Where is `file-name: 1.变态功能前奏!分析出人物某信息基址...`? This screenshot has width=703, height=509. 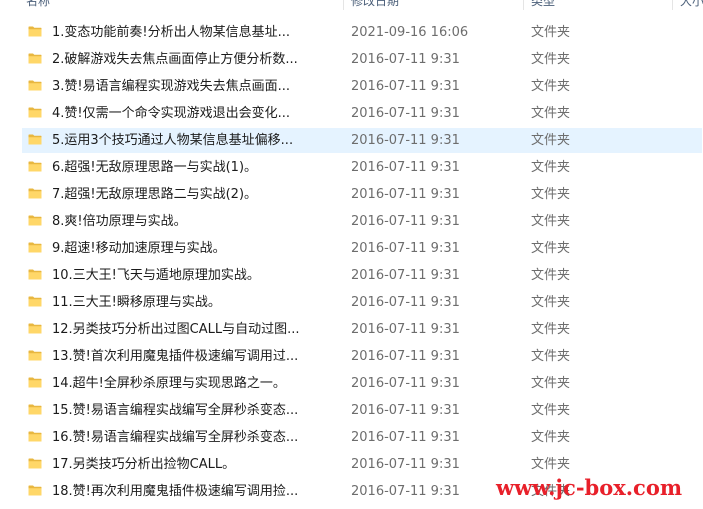 file-name: 1.变态功能前奏!分析出人物某信息基址... is located at coordinates (171, 32).